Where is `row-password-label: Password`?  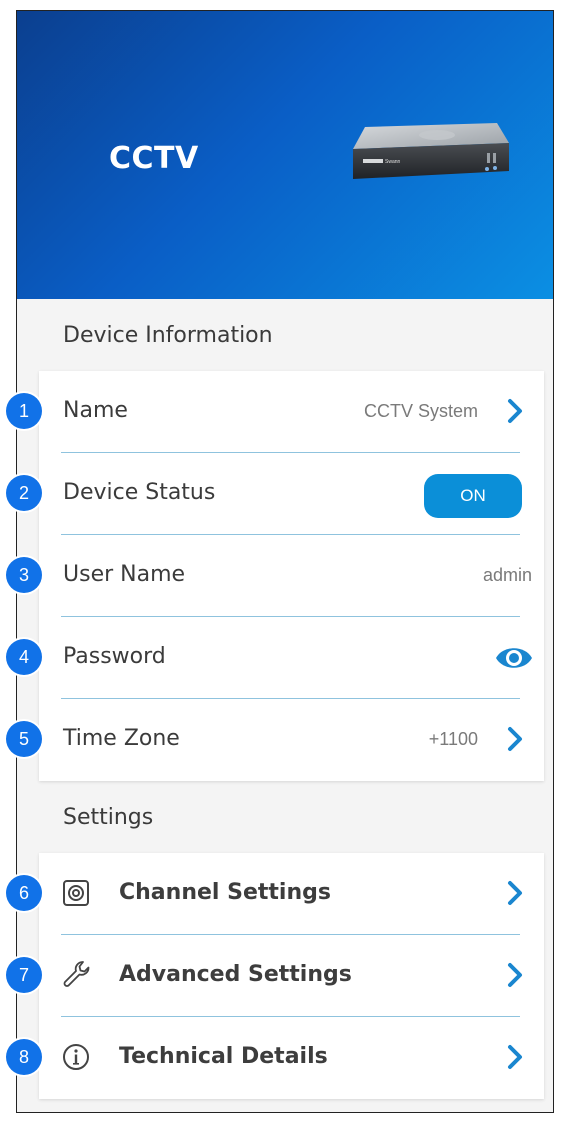 row-password-label: Password is located at coordinates (114, 656).